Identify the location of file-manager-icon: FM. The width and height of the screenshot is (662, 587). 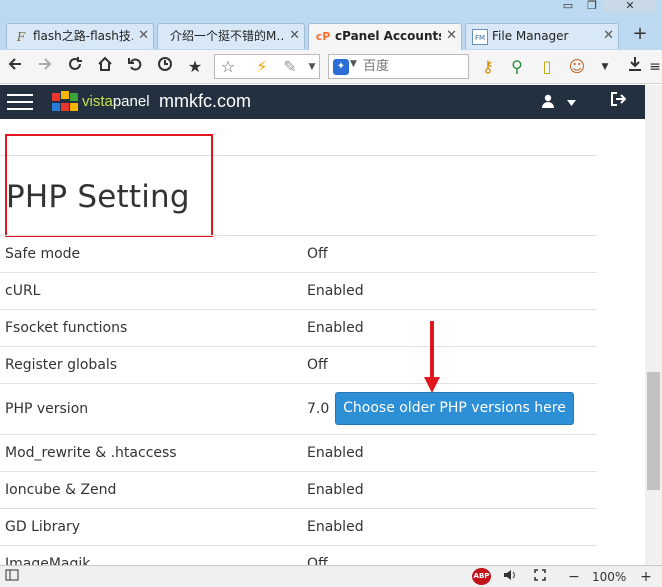
(480, 37).